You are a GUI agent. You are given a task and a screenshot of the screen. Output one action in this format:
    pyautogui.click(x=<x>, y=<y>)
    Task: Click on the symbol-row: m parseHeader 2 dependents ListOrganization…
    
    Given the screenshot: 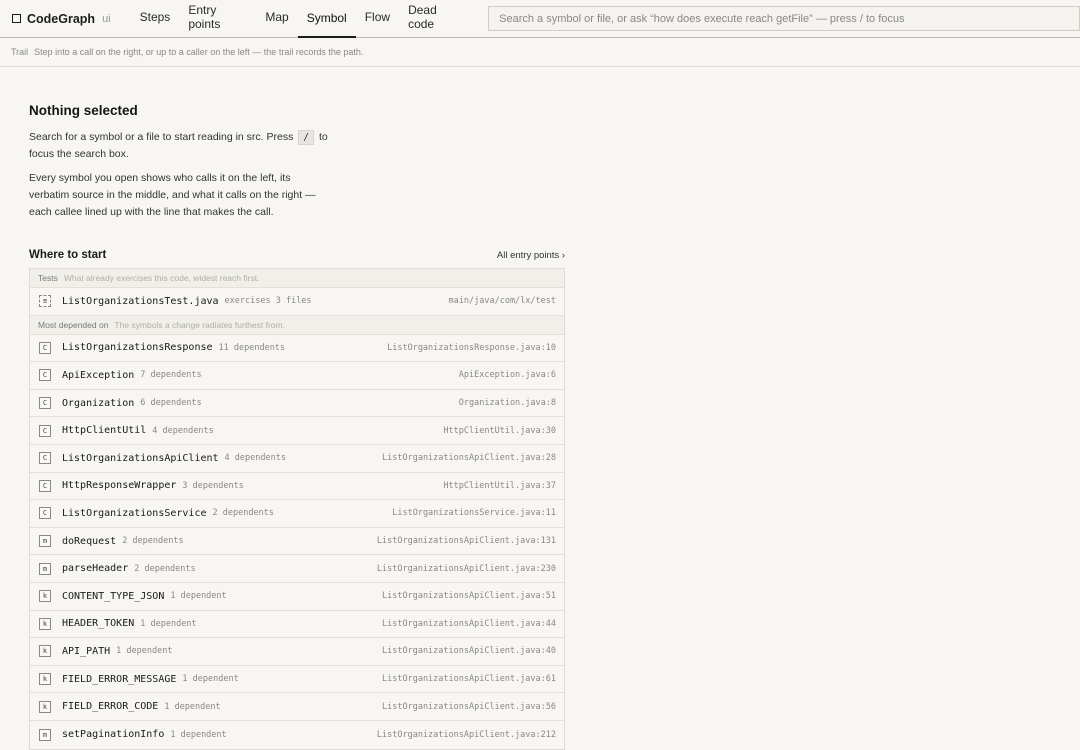 What is the action you would take?
    pyautogui.click(x=297, y=569)
    